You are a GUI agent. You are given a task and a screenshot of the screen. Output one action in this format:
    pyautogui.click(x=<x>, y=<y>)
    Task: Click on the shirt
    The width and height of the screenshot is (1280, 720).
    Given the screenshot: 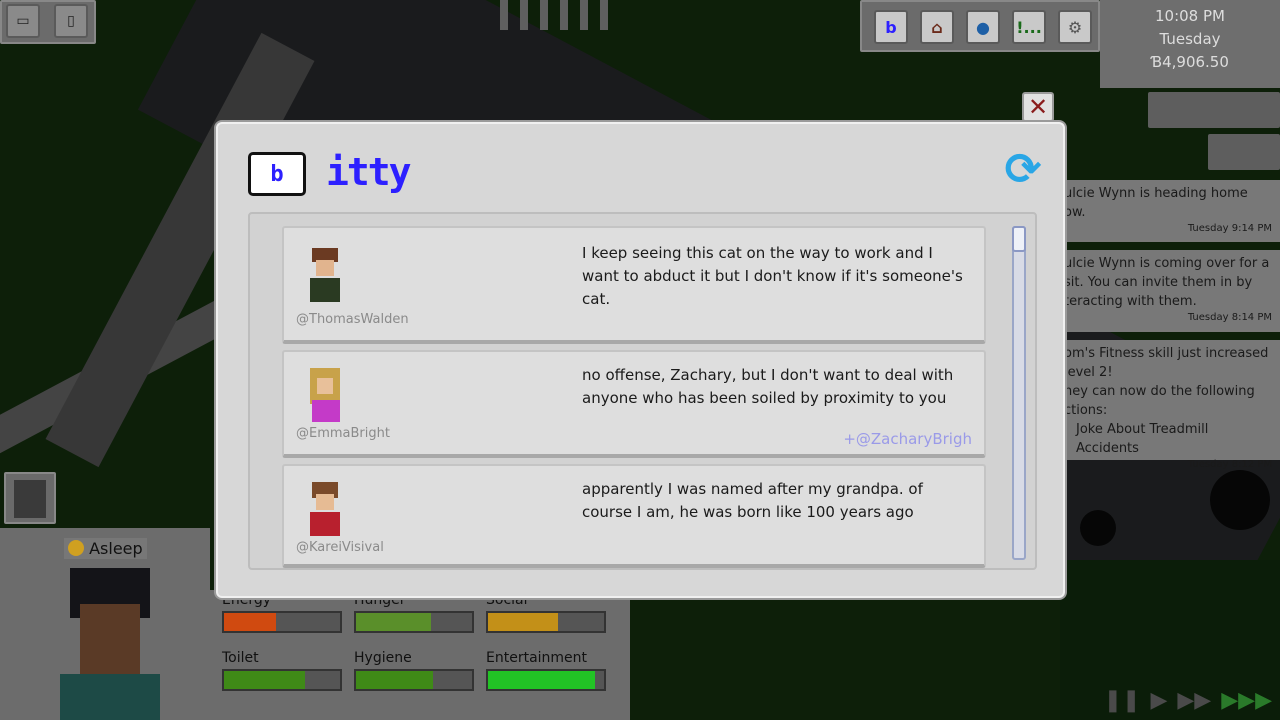 What is the action you would take?
    pyautogui.click(x=110, y=697)
    